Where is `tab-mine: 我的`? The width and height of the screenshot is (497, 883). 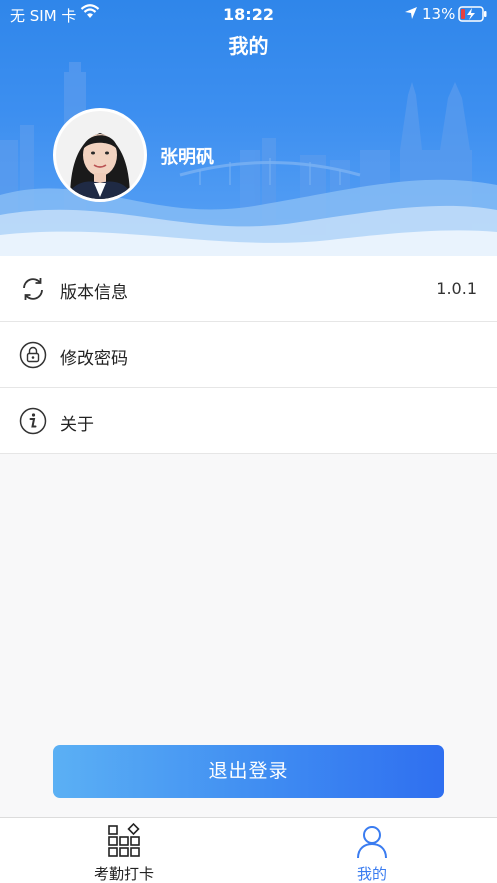
tab-mine: 我的 is located at coordinates (372, 850).